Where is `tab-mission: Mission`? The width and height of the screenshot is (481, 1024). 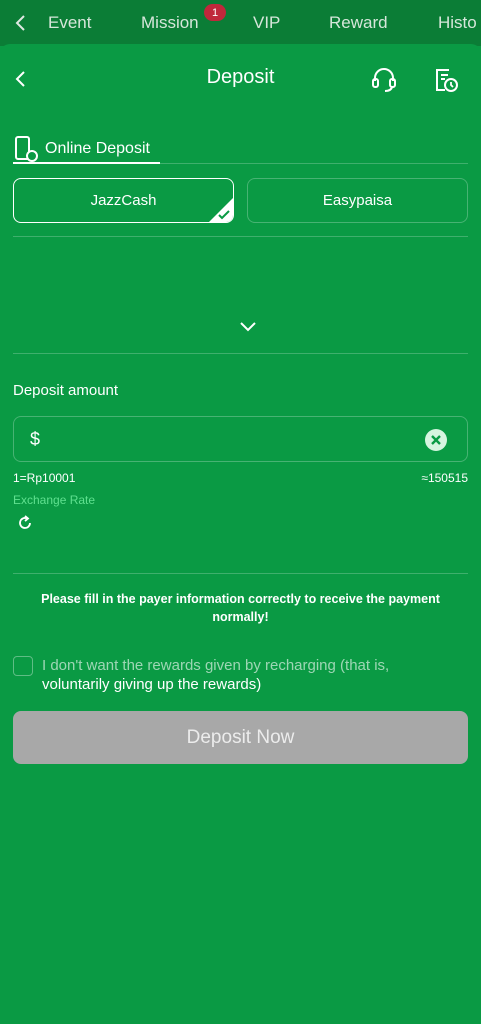 tab-mission: Mission is located at coordinates (170, 23).